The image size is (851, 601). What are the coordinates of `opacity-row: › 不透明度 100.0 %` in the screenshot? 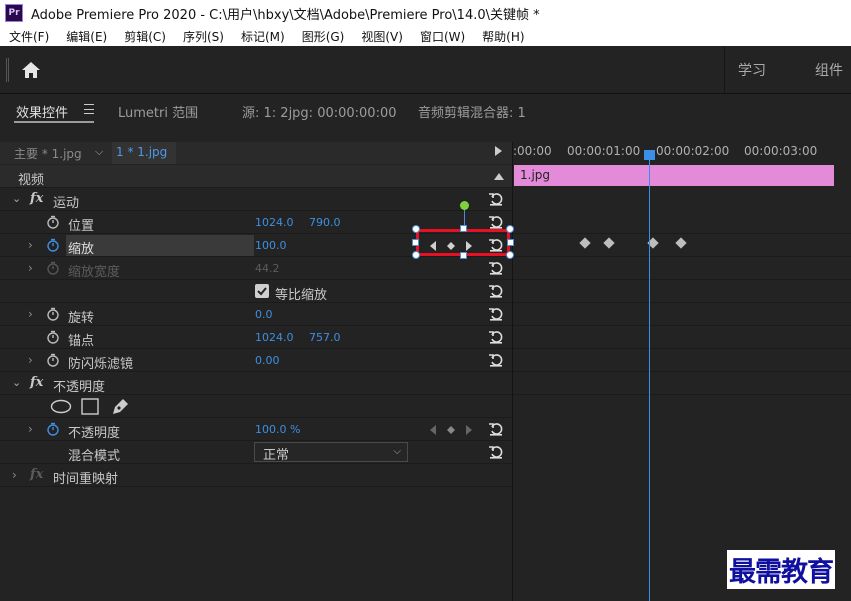 It's located at (256, 429).